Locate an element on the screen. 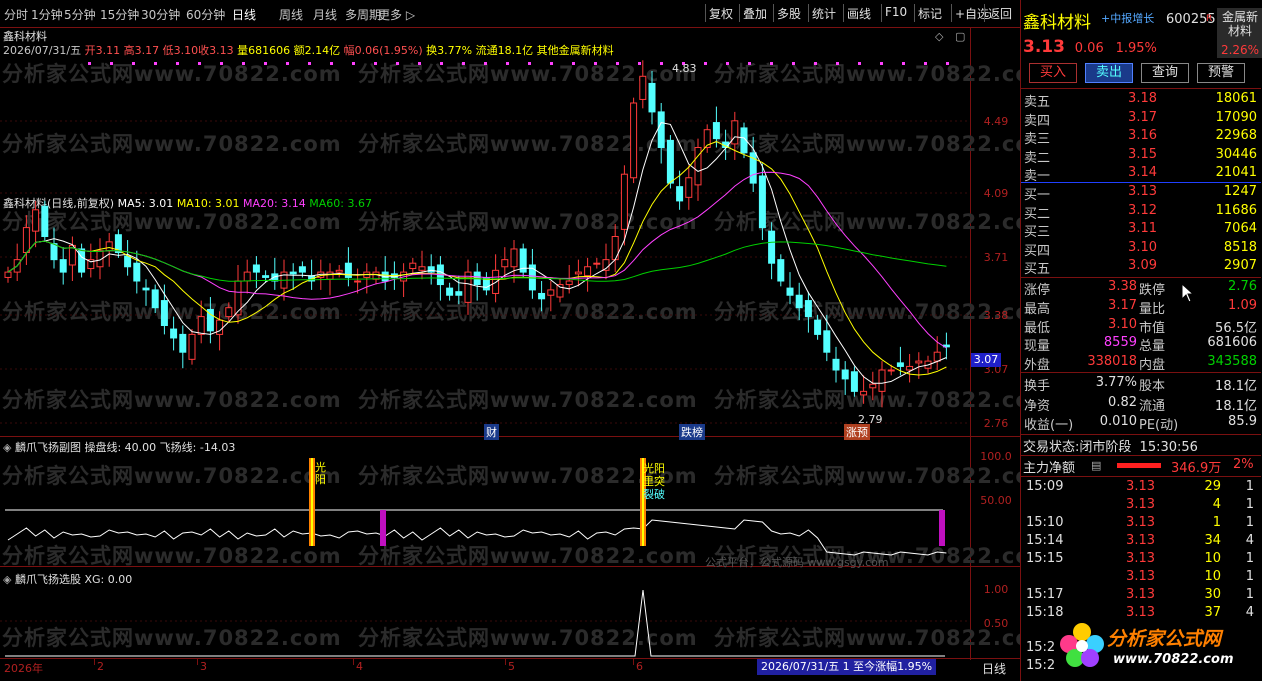 The height and width of the screenshot is (681, 1262). ask-row: 卖二 3.15 30446 is located at coordinates (1141, 156).